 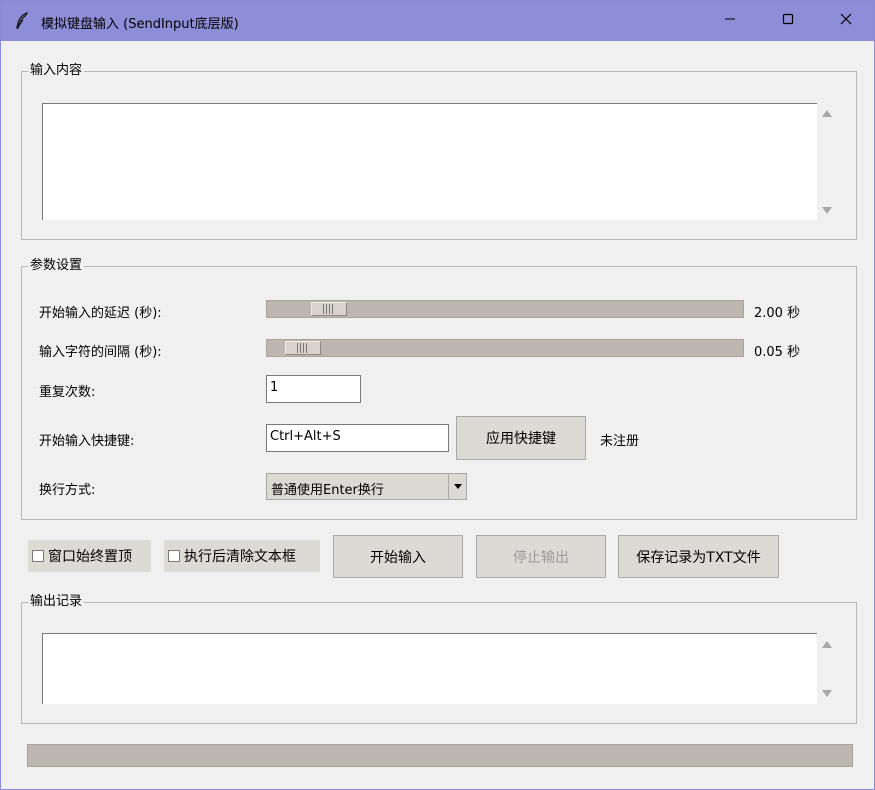 What do you see at coordinates (505, 348) in the screenshot?
I see `char-interval-slider` at bounding box center [505, 348].